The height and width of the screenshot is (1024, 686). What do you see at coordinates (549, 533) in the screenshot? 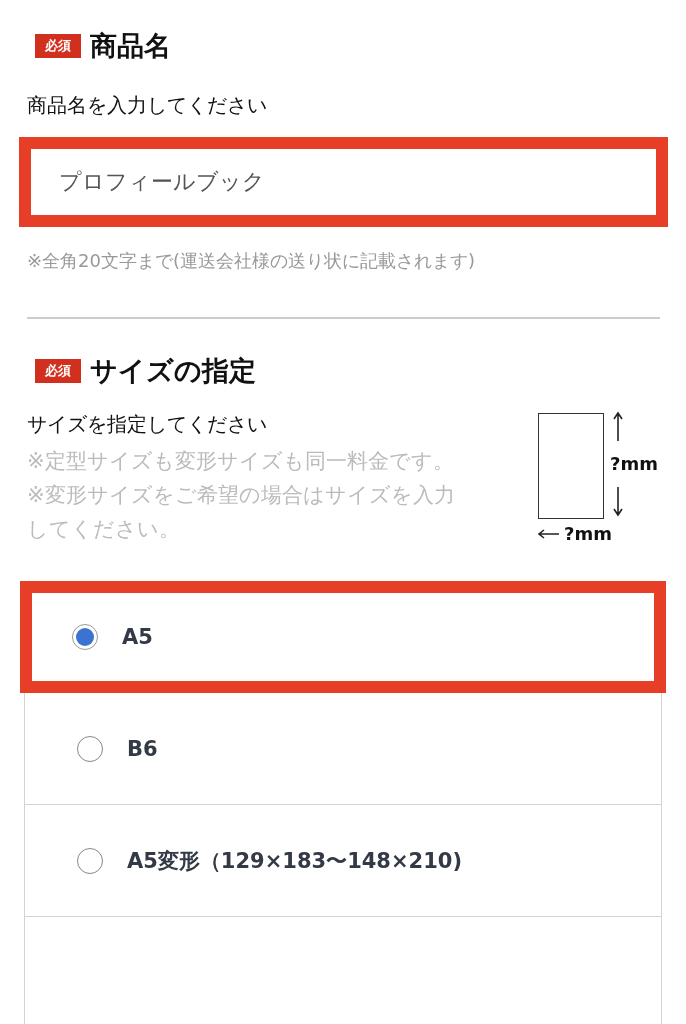
I see `left-arrow-icon` at bounding box center [549, 533].